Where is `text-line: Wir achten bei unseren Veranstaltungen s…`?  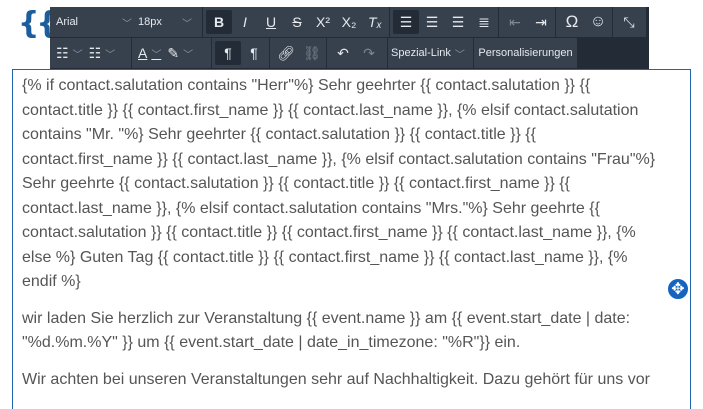
text-line: Wir achten bei unseren Veranstaltungen s… is located at coordinates (336, 379).